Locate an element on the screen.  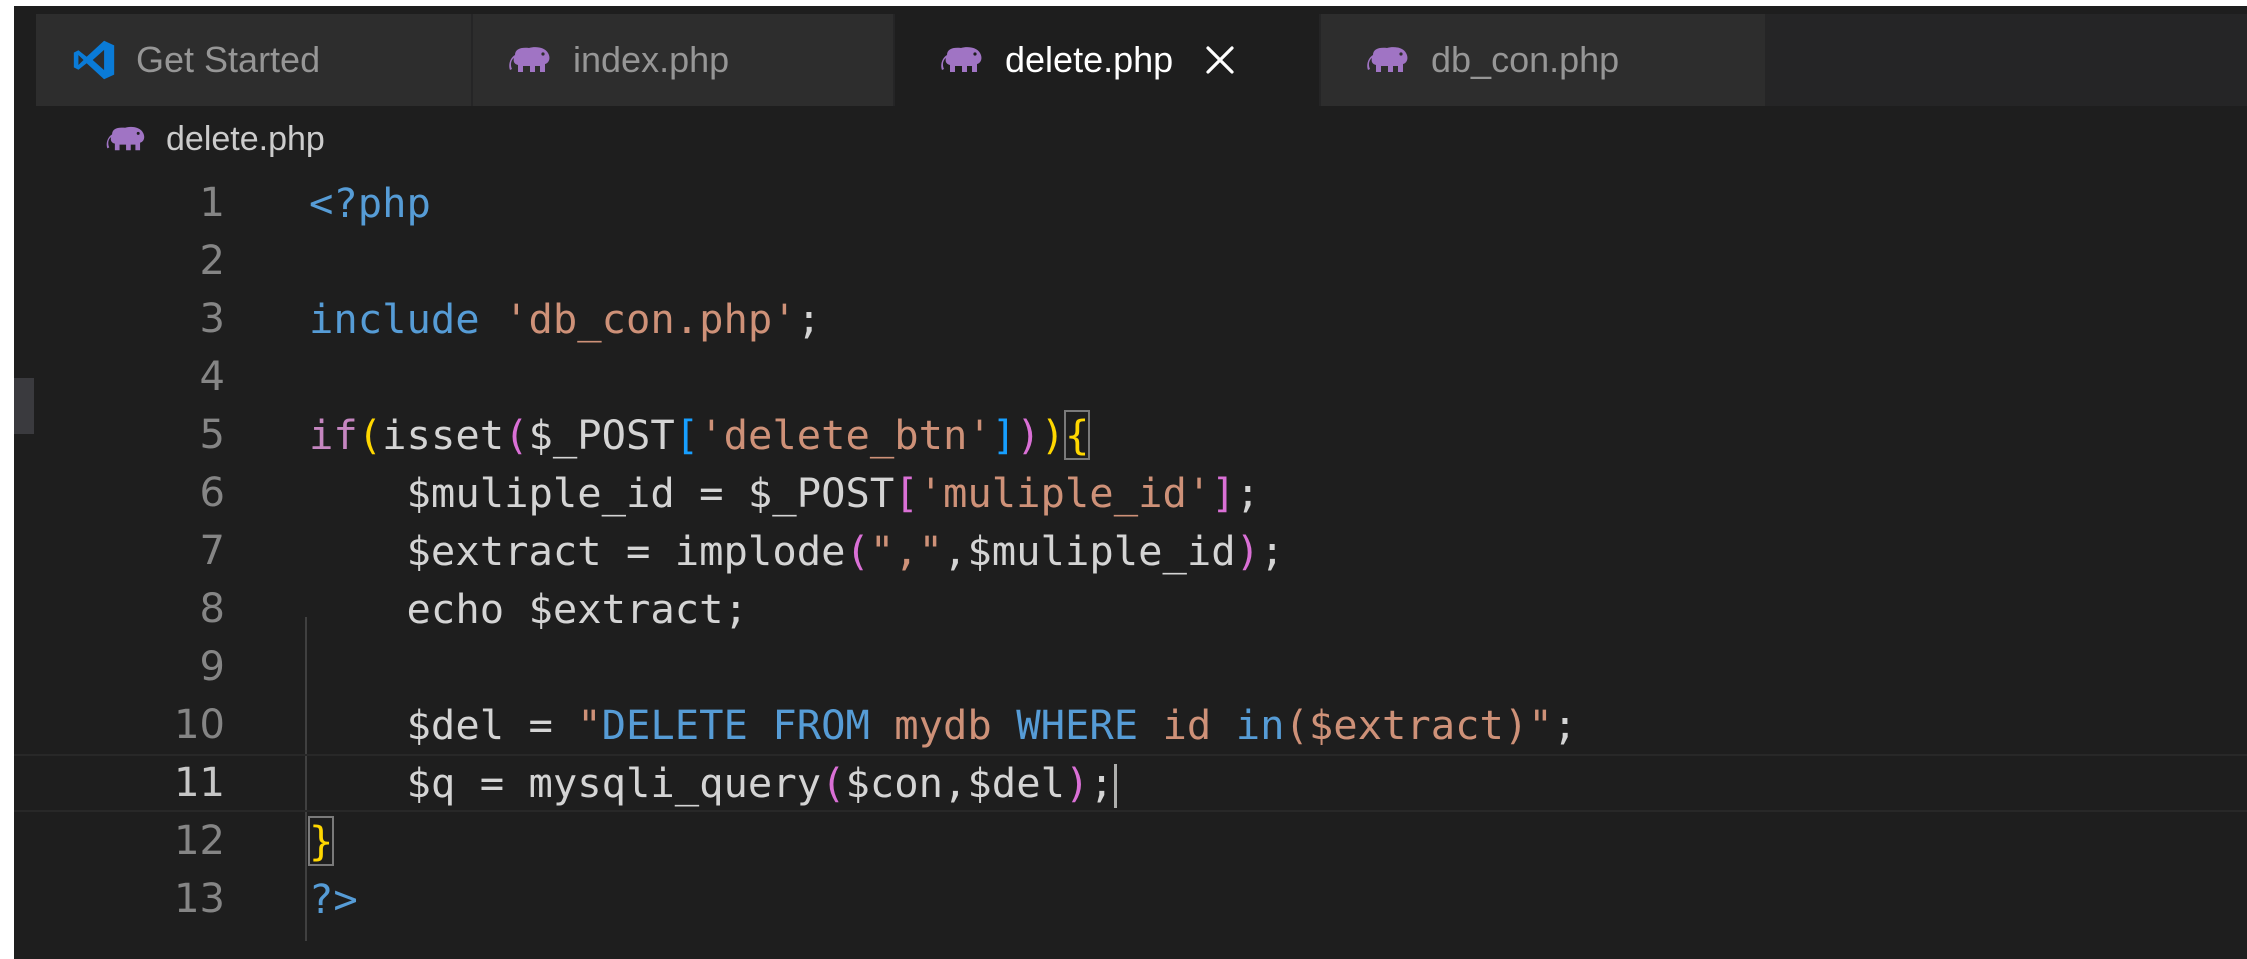
tab-delete-php: delete.php is located at coordinates (1108, 60).